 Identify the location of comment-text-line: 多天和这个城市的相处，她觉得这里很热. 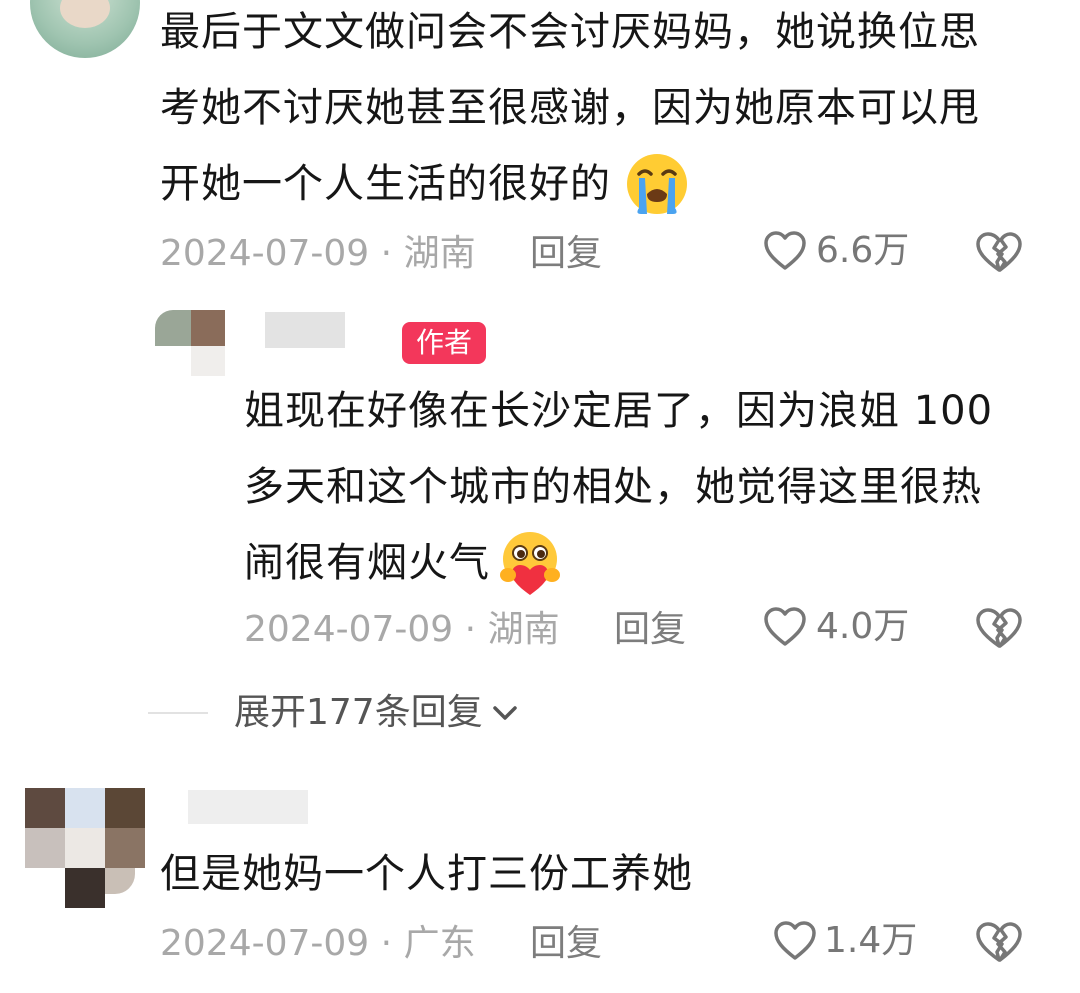
(613, 487).